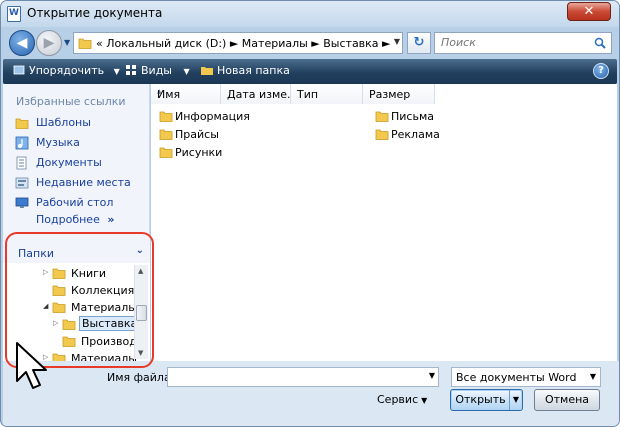 The image size is (620, 427). What do you see at coordinates (480, 399) in the screenshot?
I see `open-label: Открыть` at bounding box center [480, 399].